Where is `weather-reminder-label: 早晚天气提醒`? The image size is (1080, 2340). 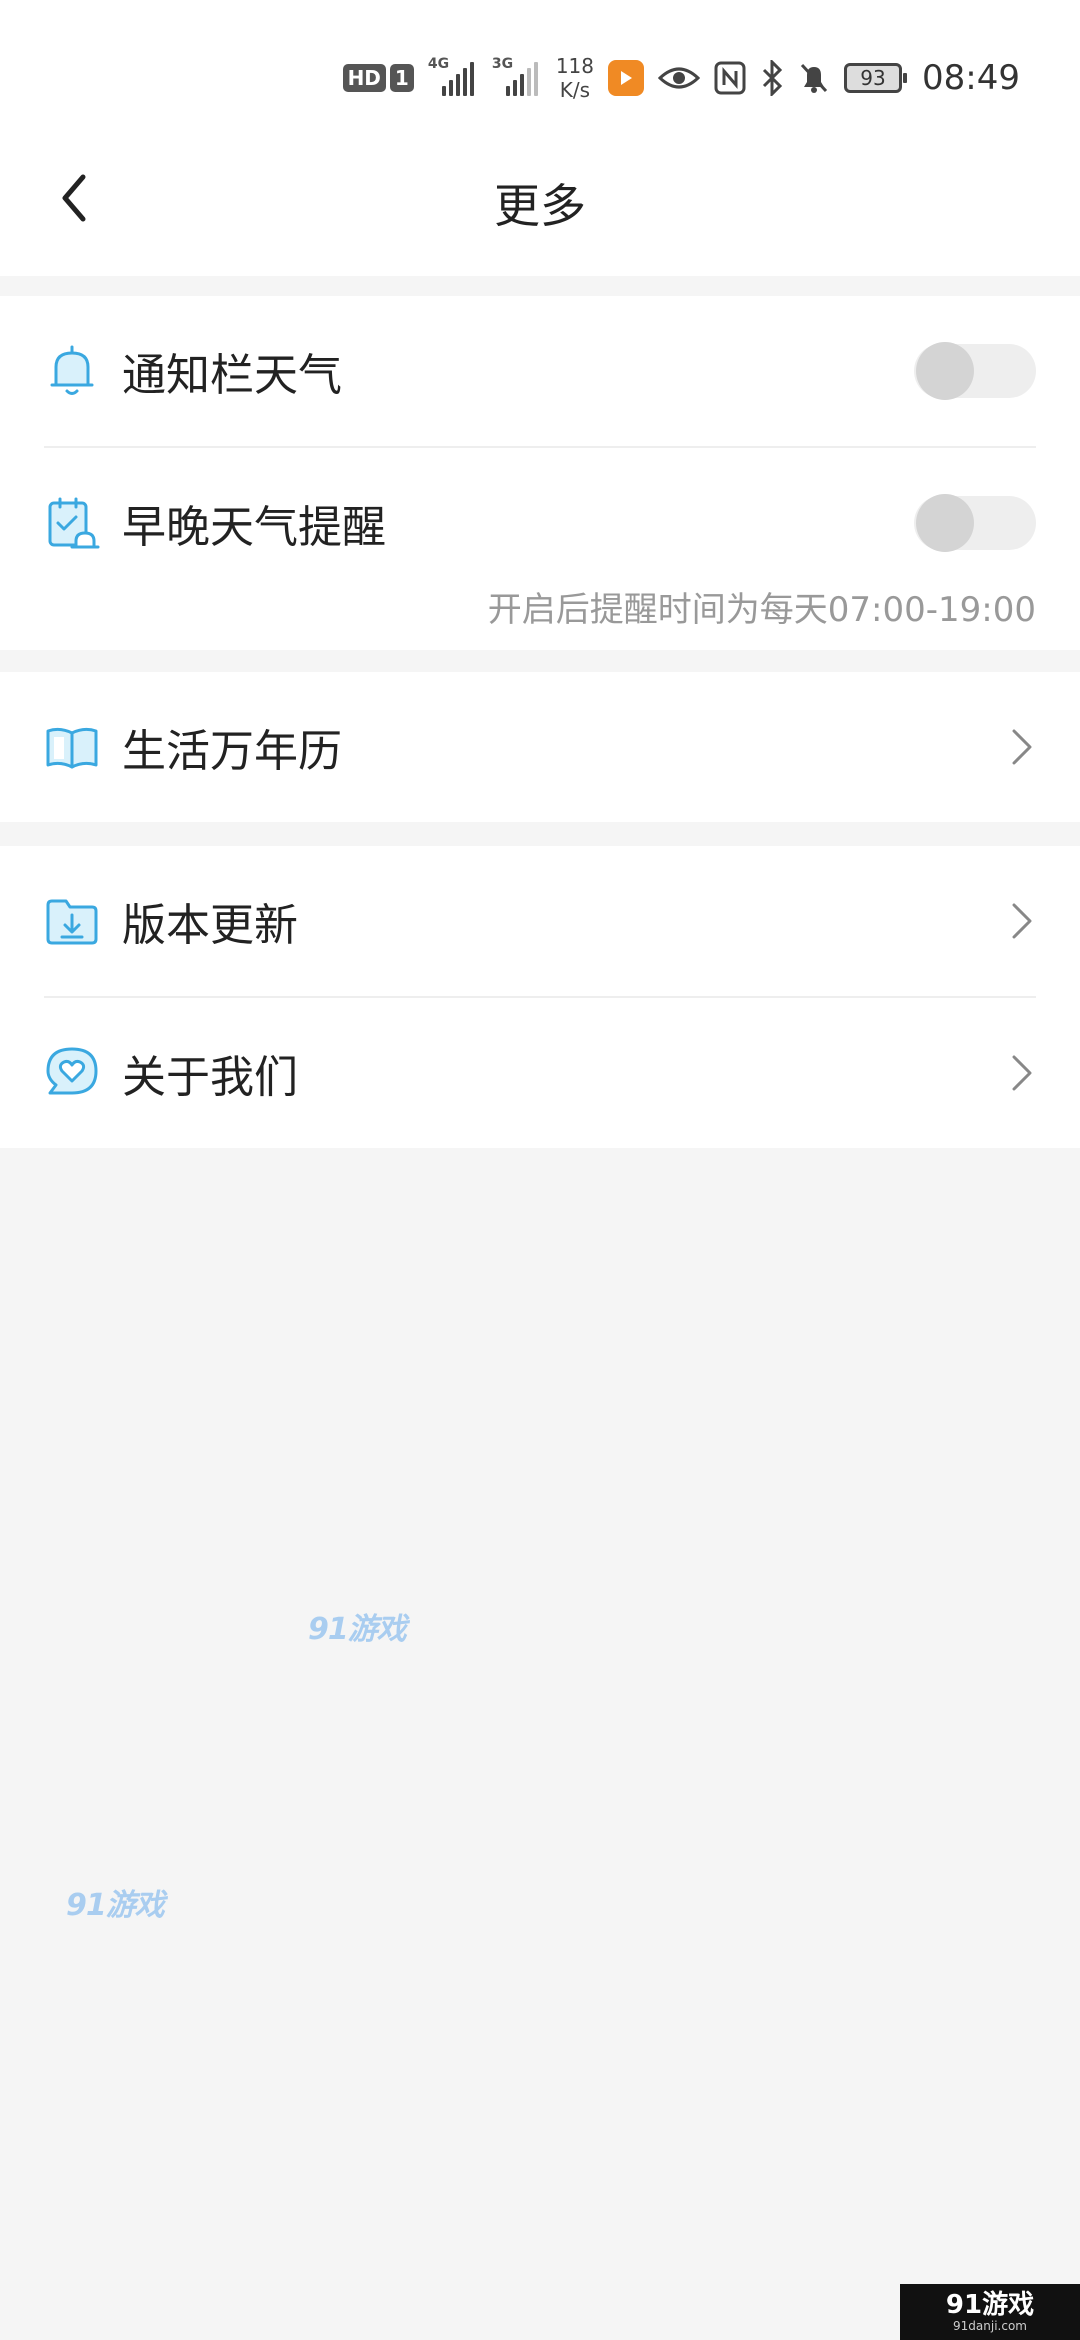 weather-reminder-label: 早晚天气提醒 is located at coordinates (254, 527).